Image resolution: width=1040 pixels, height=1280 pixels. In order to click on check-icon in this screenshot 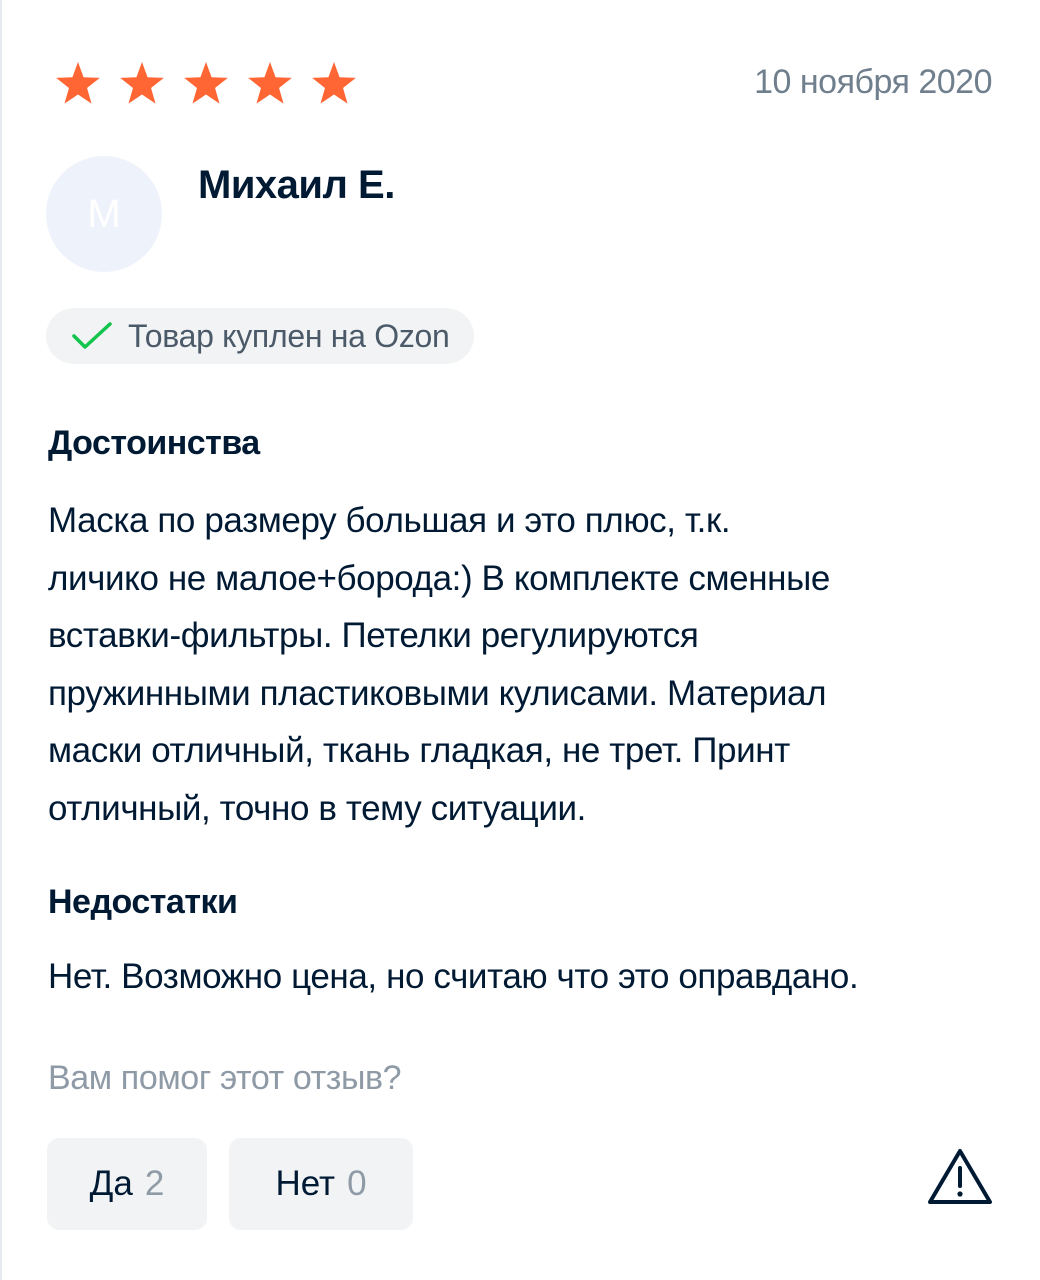, I will do `click(92, 335)`.